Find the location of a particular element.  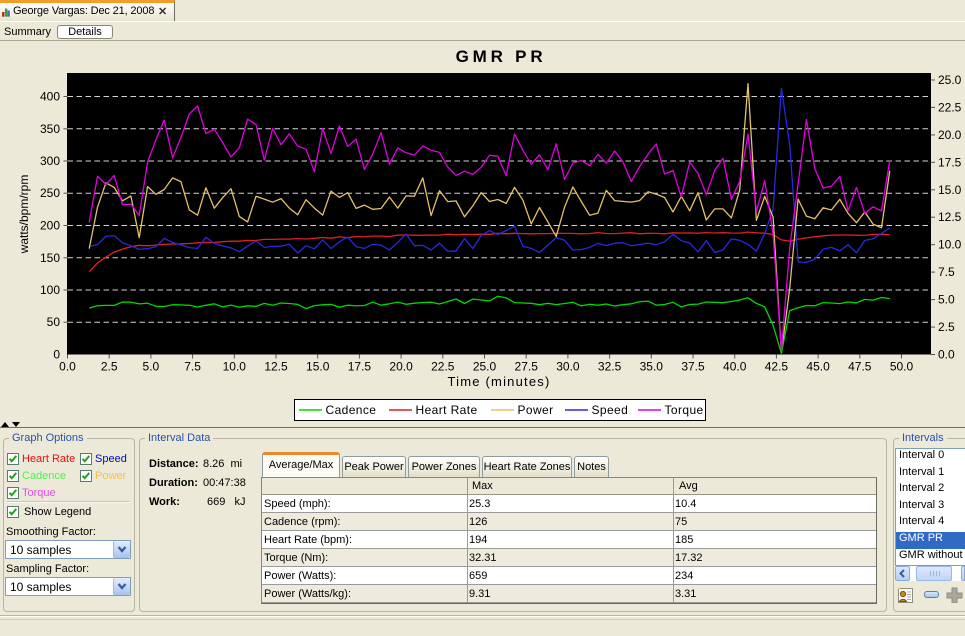

svg-text: 35.0 is located at coordinates (652, 367).